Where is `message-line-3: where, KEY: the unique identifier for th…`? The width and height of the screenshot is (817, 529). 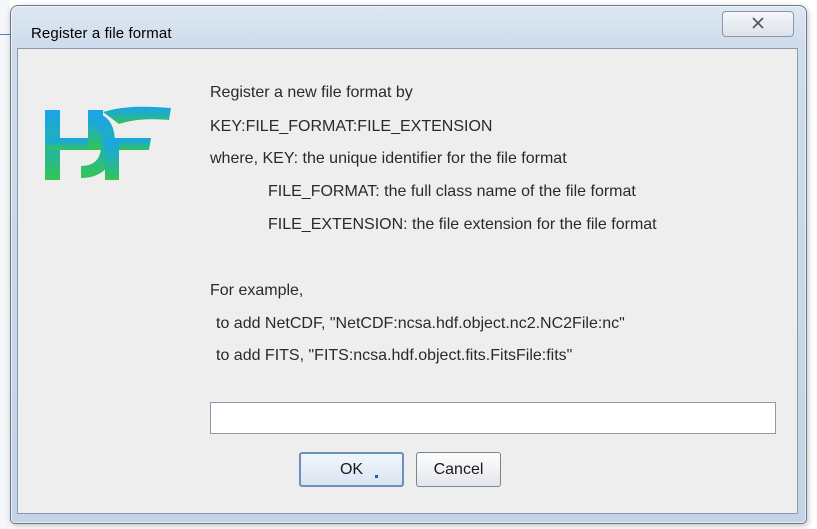
message-line-3: where, KEY: the unique identifier for th… is located at coordinates (388, 158).